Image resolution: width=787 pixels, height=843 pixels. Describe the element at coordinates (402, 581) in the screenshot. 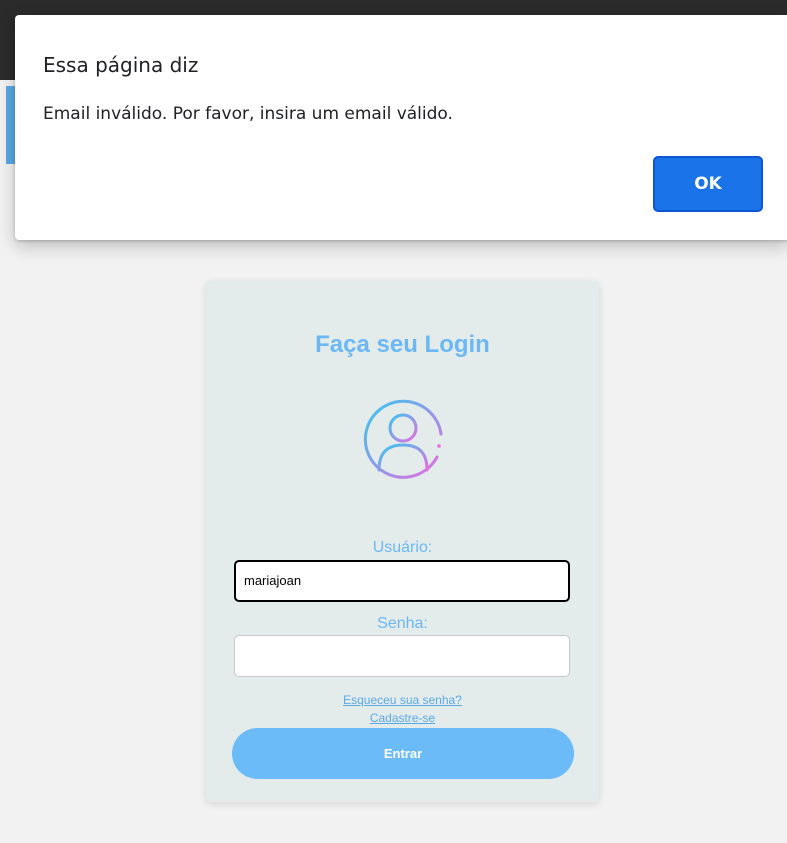

I see `username-input: mariajoan` at that location.